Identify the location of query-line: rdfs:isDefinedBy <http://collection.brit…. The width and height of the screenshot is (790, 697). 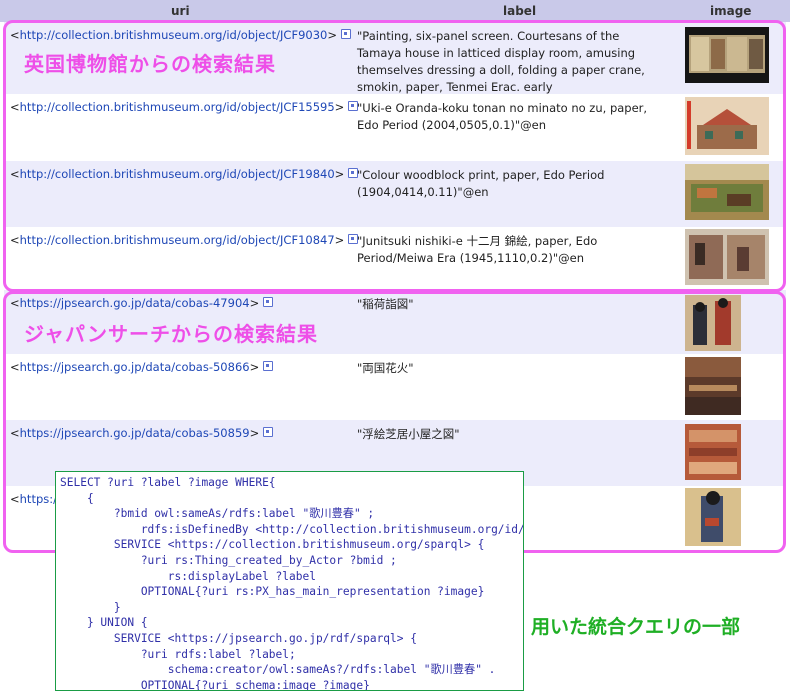
(292, 529).